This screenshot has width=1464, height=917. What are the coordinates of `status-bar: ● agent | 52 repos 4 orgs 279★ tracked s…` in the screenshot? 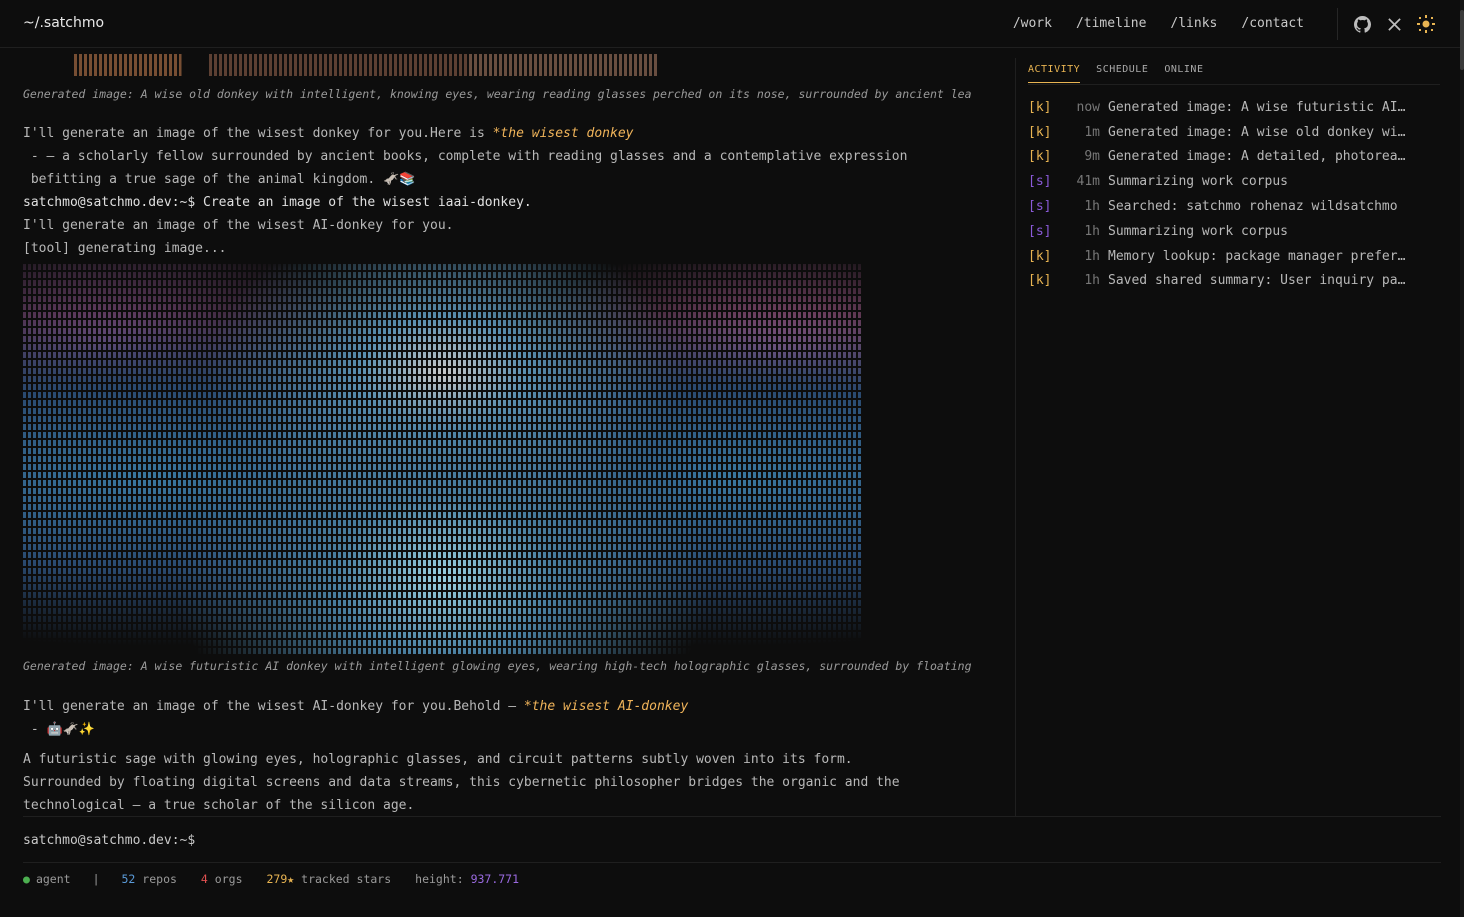 It's located at (271, 879).